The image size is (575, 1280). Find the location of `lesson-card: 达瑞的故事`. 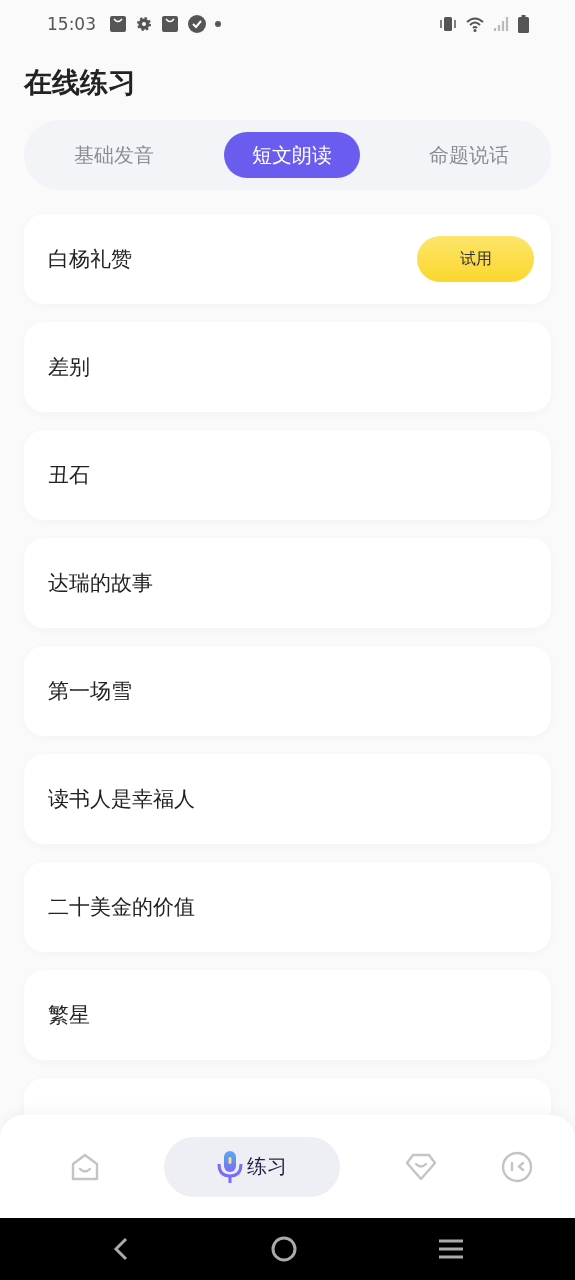

lesson-card: 达瑞的故事 is located at coordinates (287, 583).